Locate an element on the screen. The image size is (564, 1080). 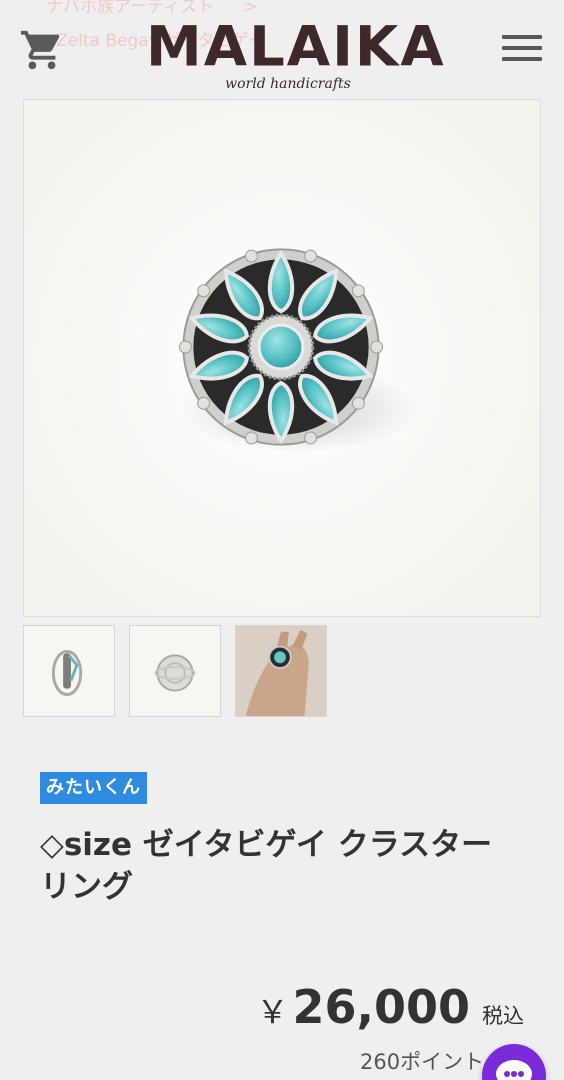
reward-points: 260ポイント is located at coordinates (422, 1062).